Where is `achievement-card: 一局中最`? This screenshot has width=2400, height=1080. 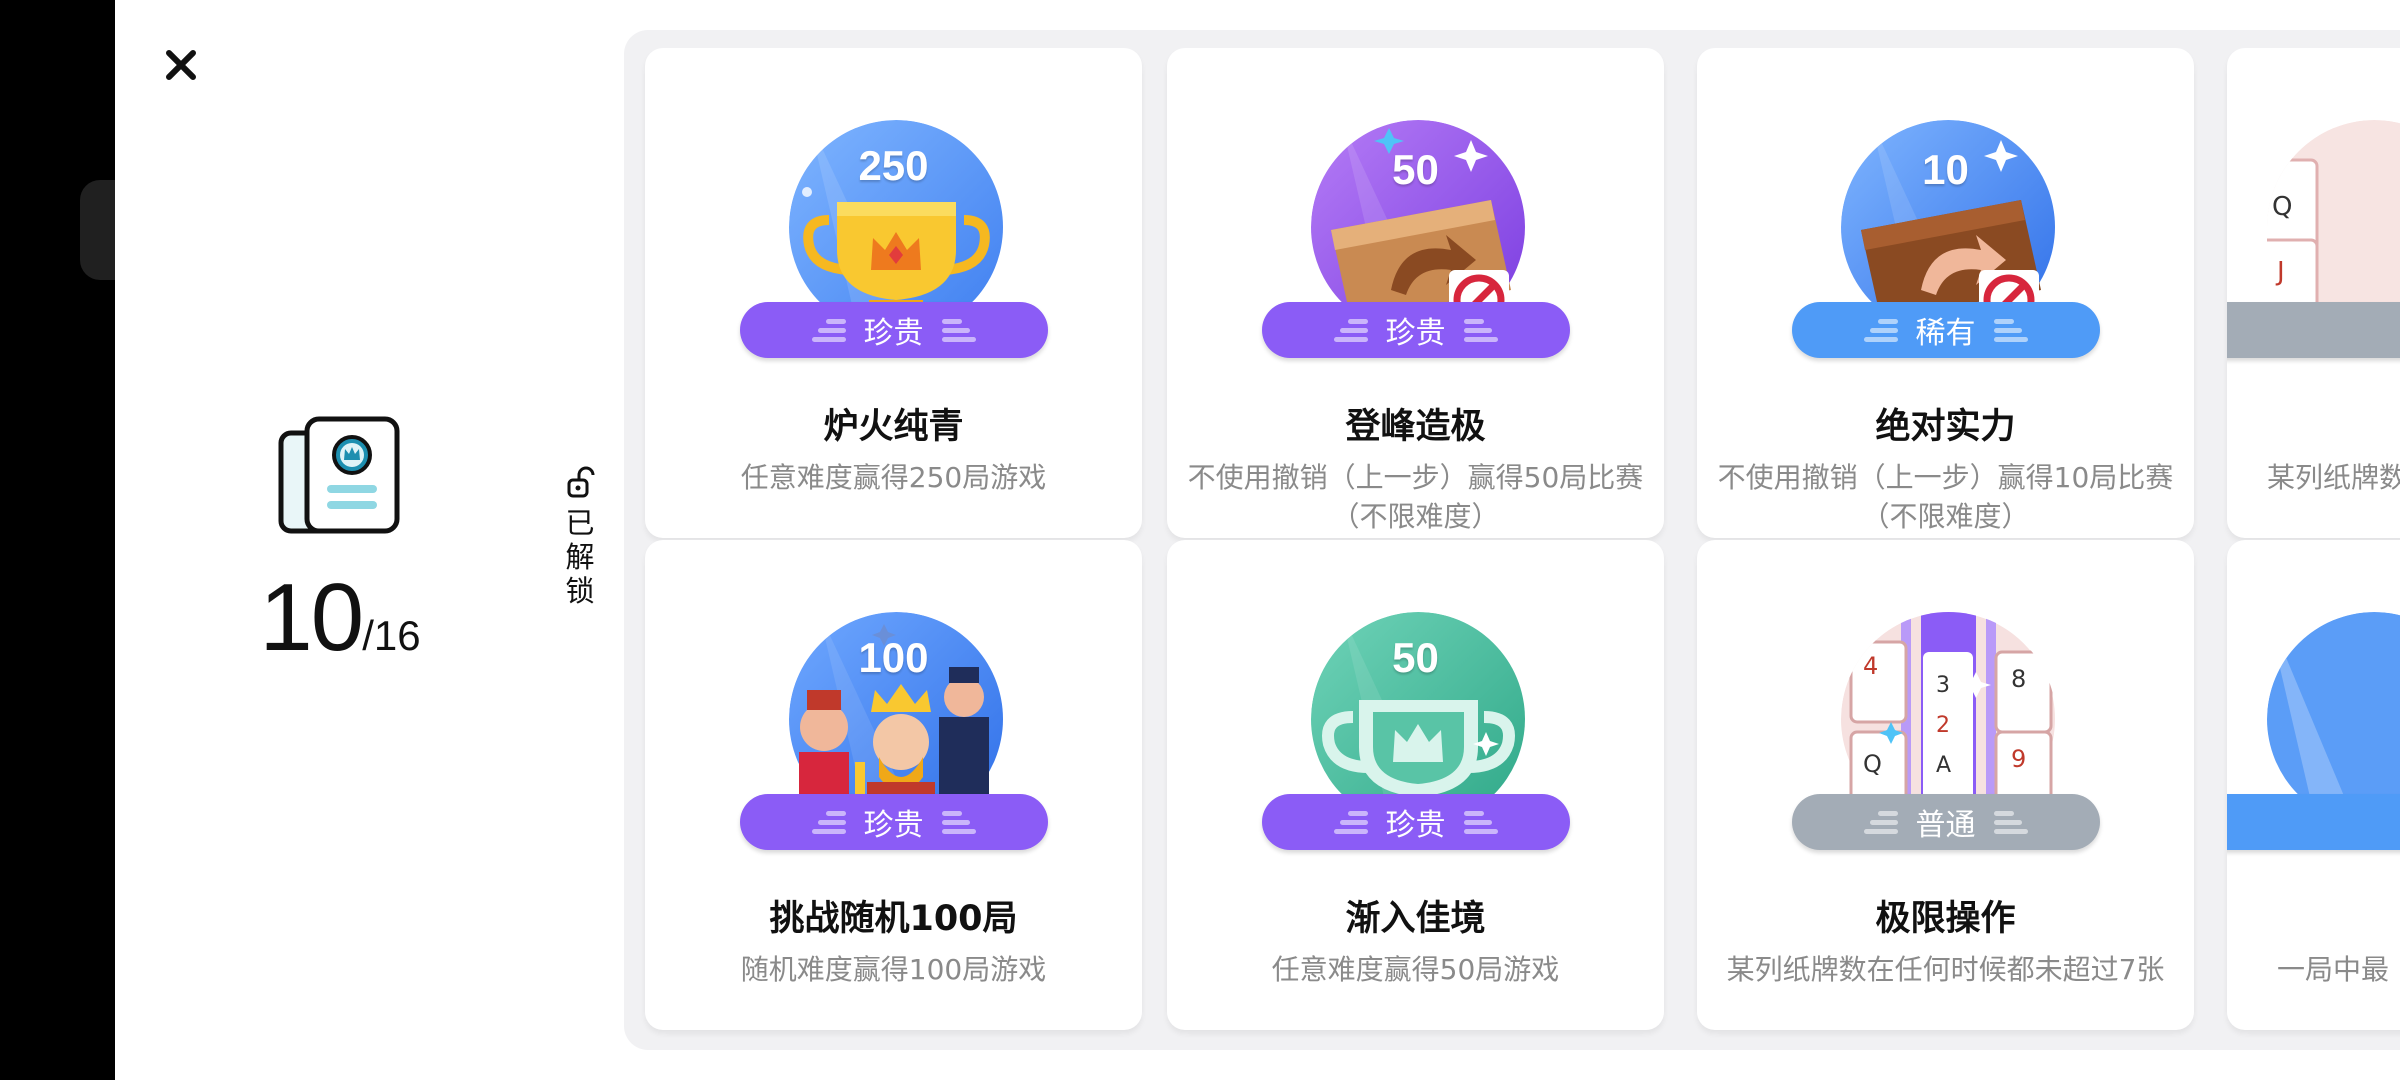 achievement-card: 一局中最 is located at coordinates (2313, 785).